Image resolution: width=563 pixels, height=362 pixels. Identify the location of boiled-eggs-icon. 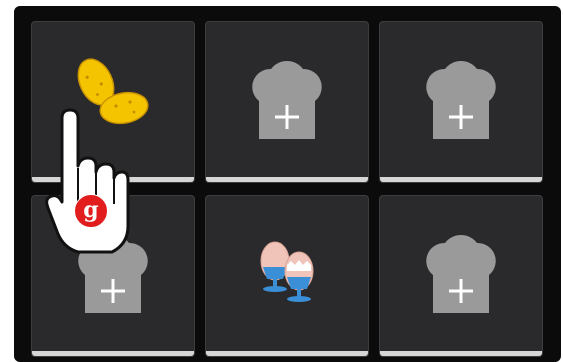
(287, 273).